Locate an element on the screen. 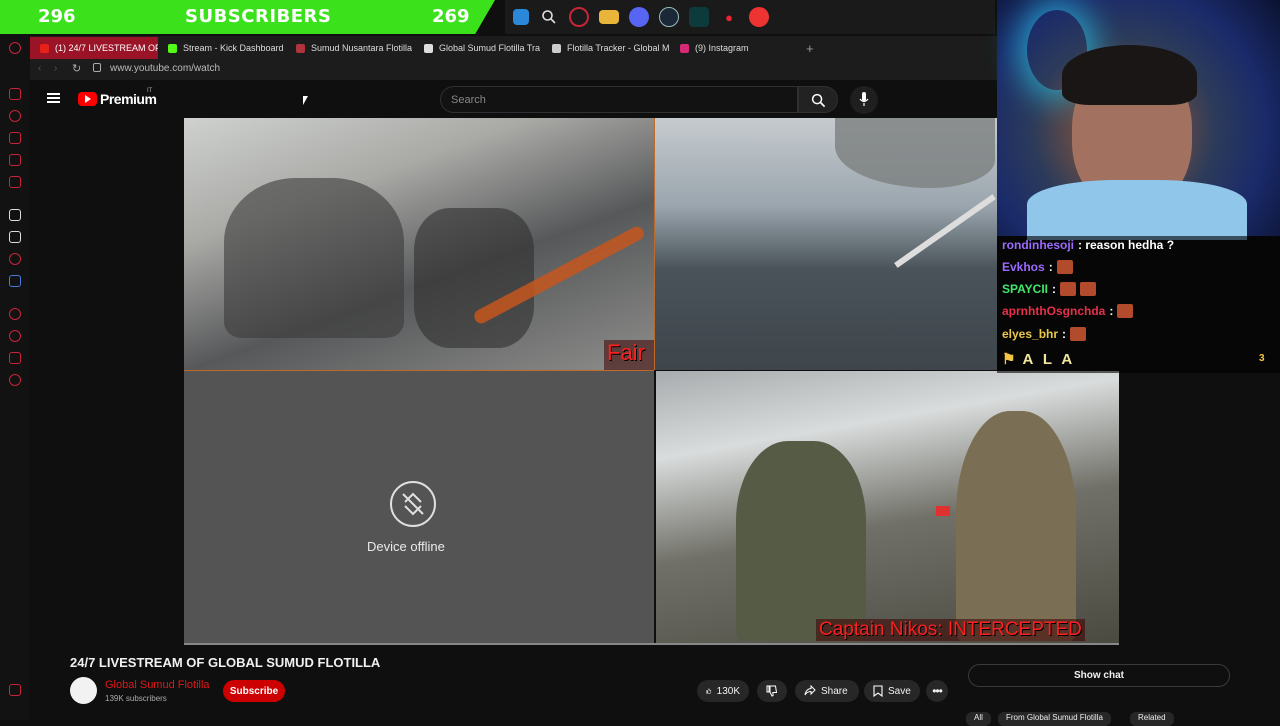 This screenshot has height=726, width=1280. chat-username: elyes_bhr is located at coordinates (1030, 334).